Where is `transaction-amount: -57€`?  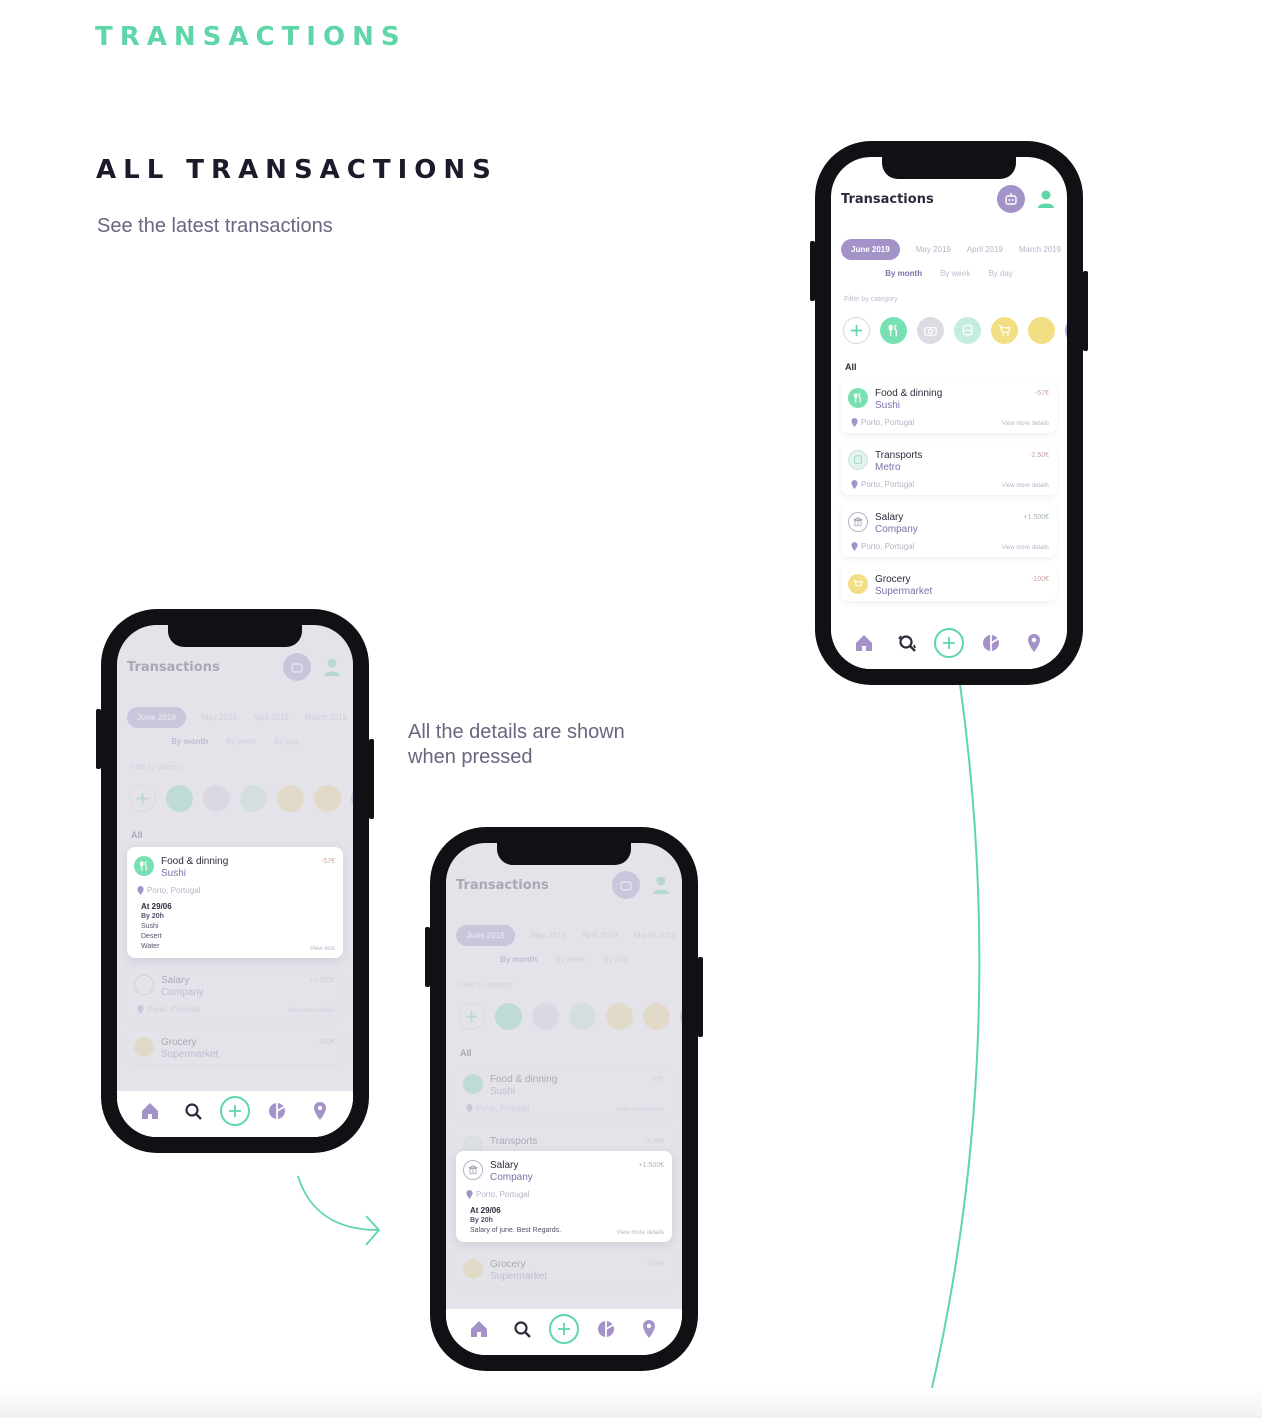 transaction-amount: -57€ is located at coordinates (327, 861).